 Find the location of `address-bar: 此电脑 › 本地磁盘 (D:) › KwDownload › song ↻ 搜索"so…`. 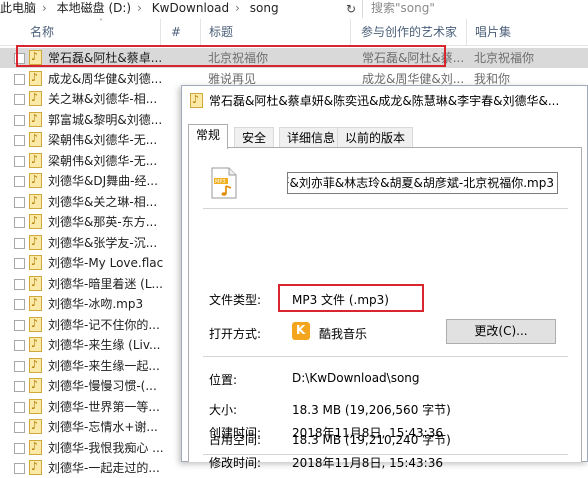

address-bar: 此电脑 › 本地磁盘 (D:) › KwDownload › song ↻ 搜索"so… is located at coordinates (294, 10).